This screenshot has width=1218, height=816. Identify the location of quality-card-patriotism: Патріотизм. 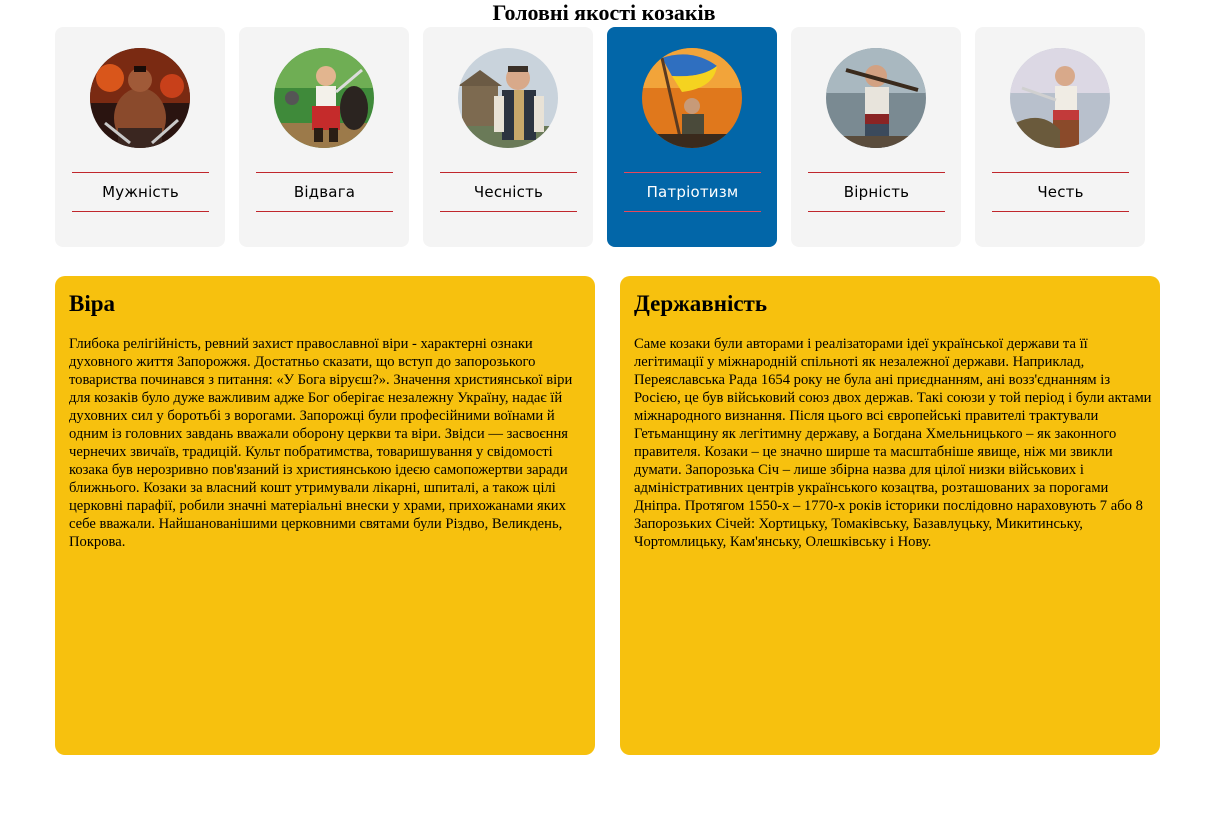
(692, 137).